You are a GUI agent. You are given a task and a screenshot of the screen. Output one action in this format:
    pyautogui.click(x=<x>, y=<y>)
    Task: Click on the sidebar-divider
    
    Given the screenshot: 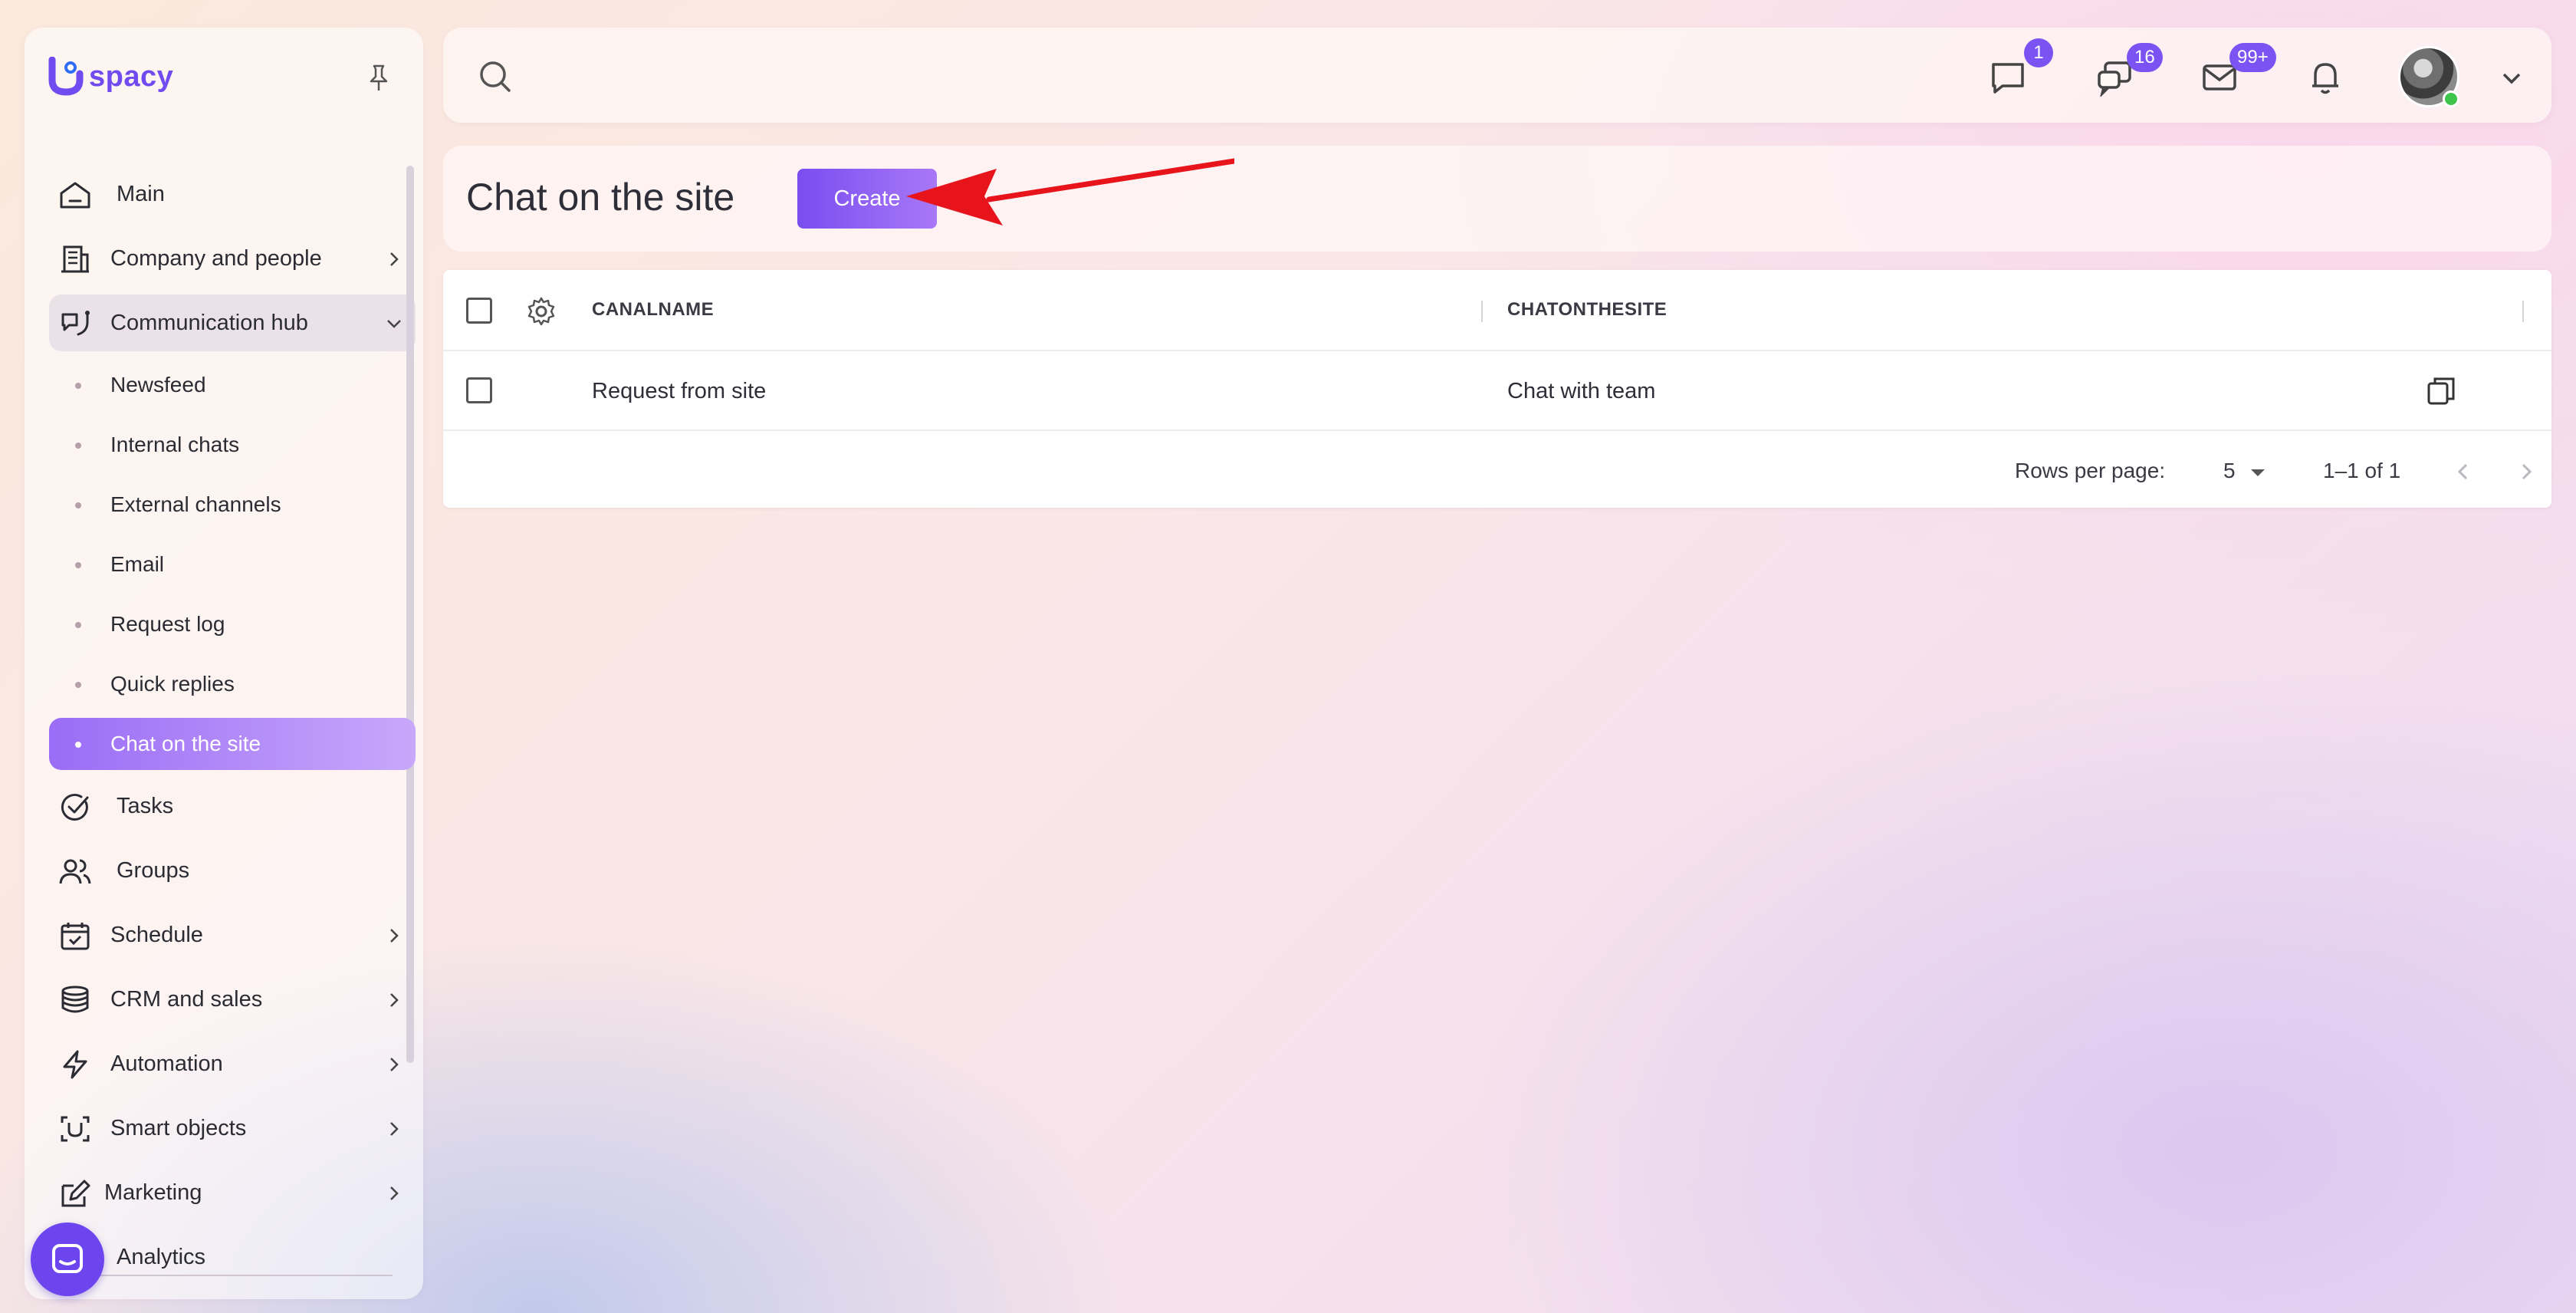 What is the action you would take?
    pyautogui.click(x=232, y=1275)
    